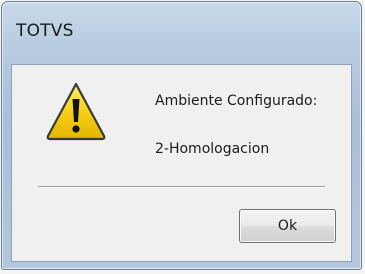 This screenshot has height=274, width=365. Describe the element at coordinates (287, 226) in the screenshot. I see `ok-button: Ok` at that location.